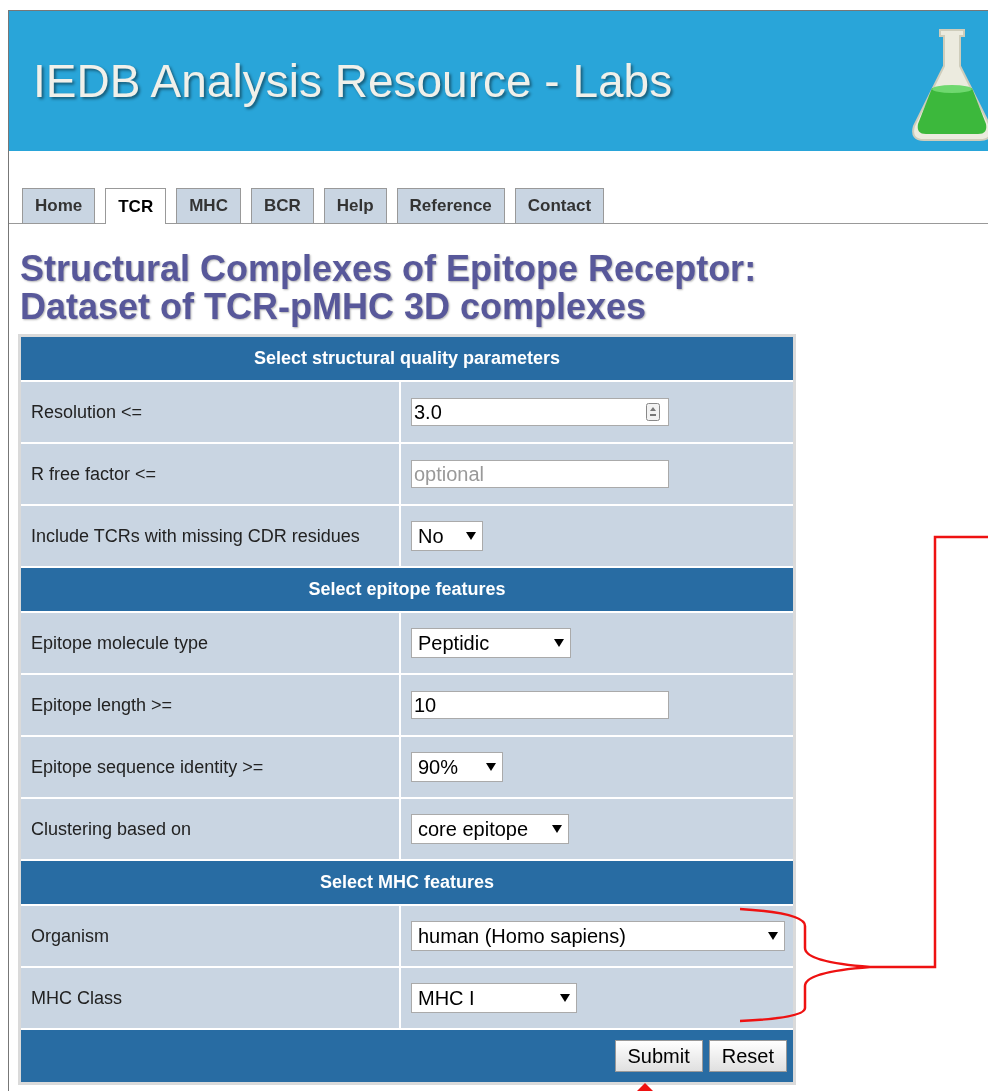  Describe the element at coordinates (490, 829) in the screenshot. I see `dropdown: core epitope` at that location.